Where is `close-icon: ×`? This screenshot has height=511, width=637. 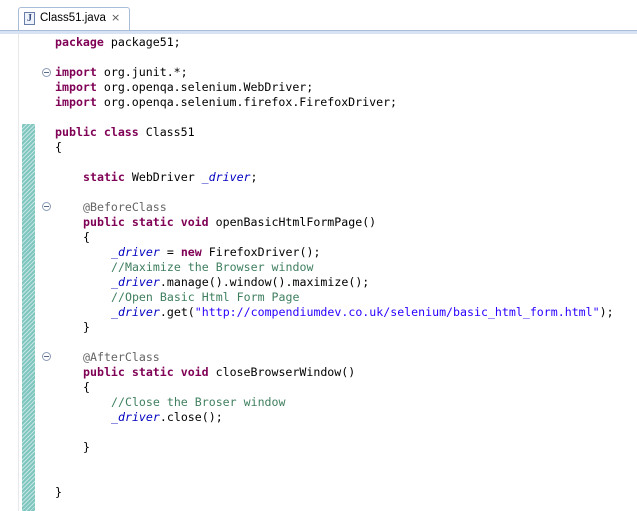
close-icon: × is located at coordinates (116, 17).